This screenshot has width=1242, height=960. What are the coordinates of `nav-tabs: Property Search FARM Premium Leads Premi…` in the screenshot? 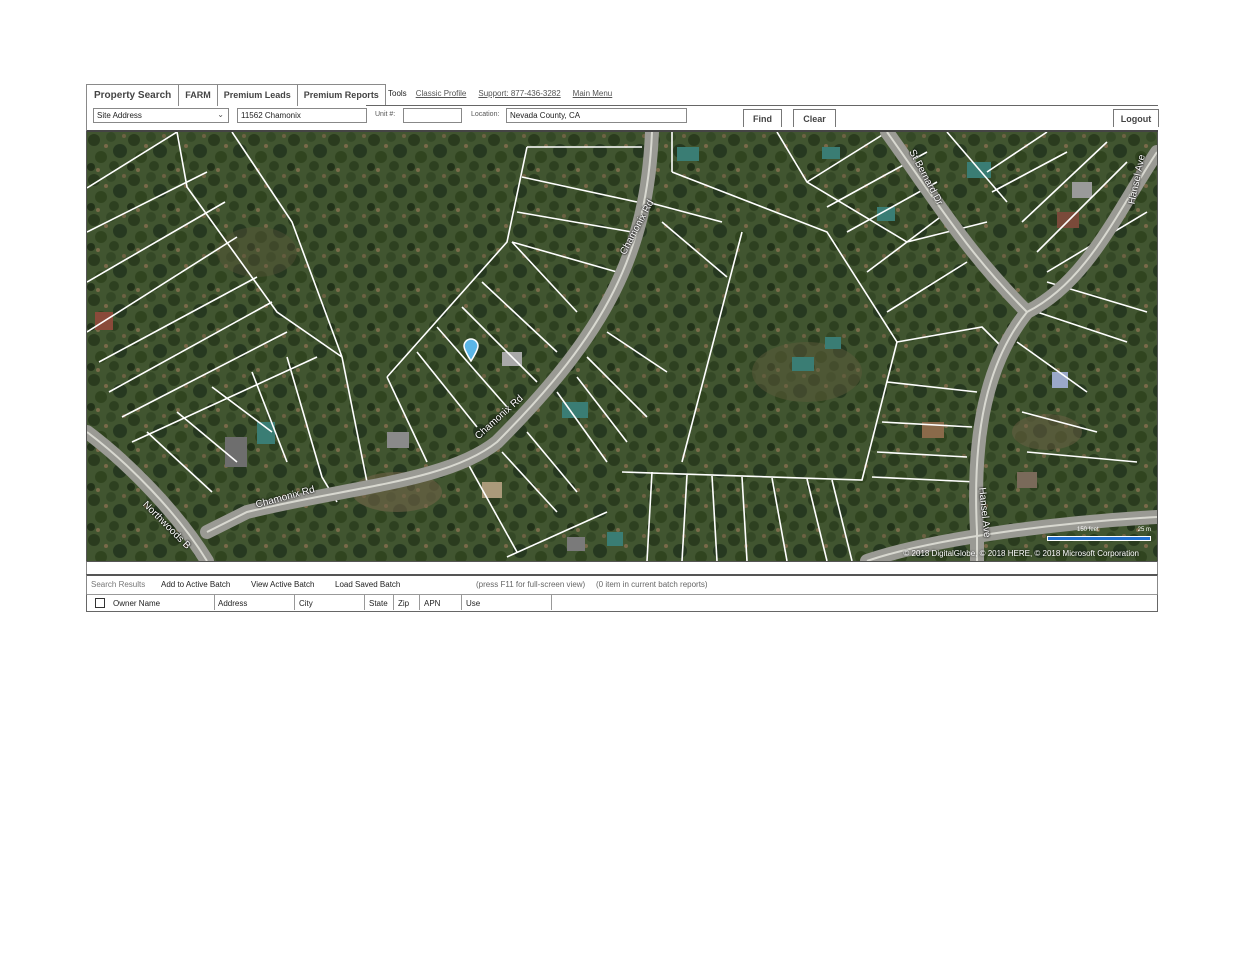 It's located at (236, 95).